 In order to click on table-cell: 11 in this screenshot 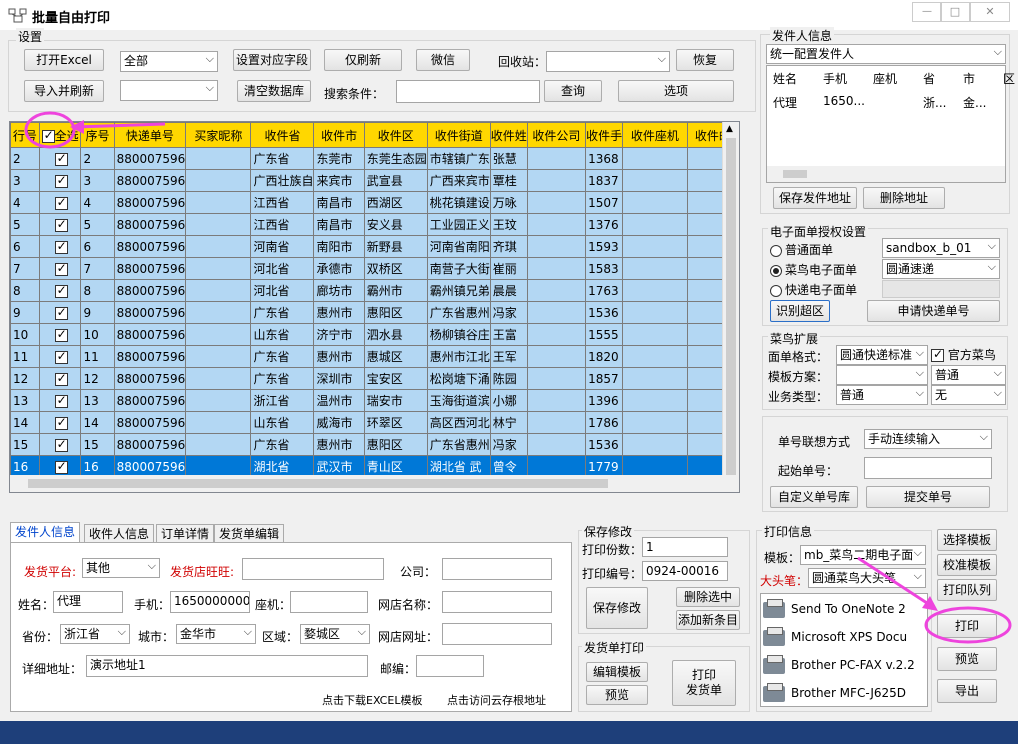, I will do `click(97, 356)`.